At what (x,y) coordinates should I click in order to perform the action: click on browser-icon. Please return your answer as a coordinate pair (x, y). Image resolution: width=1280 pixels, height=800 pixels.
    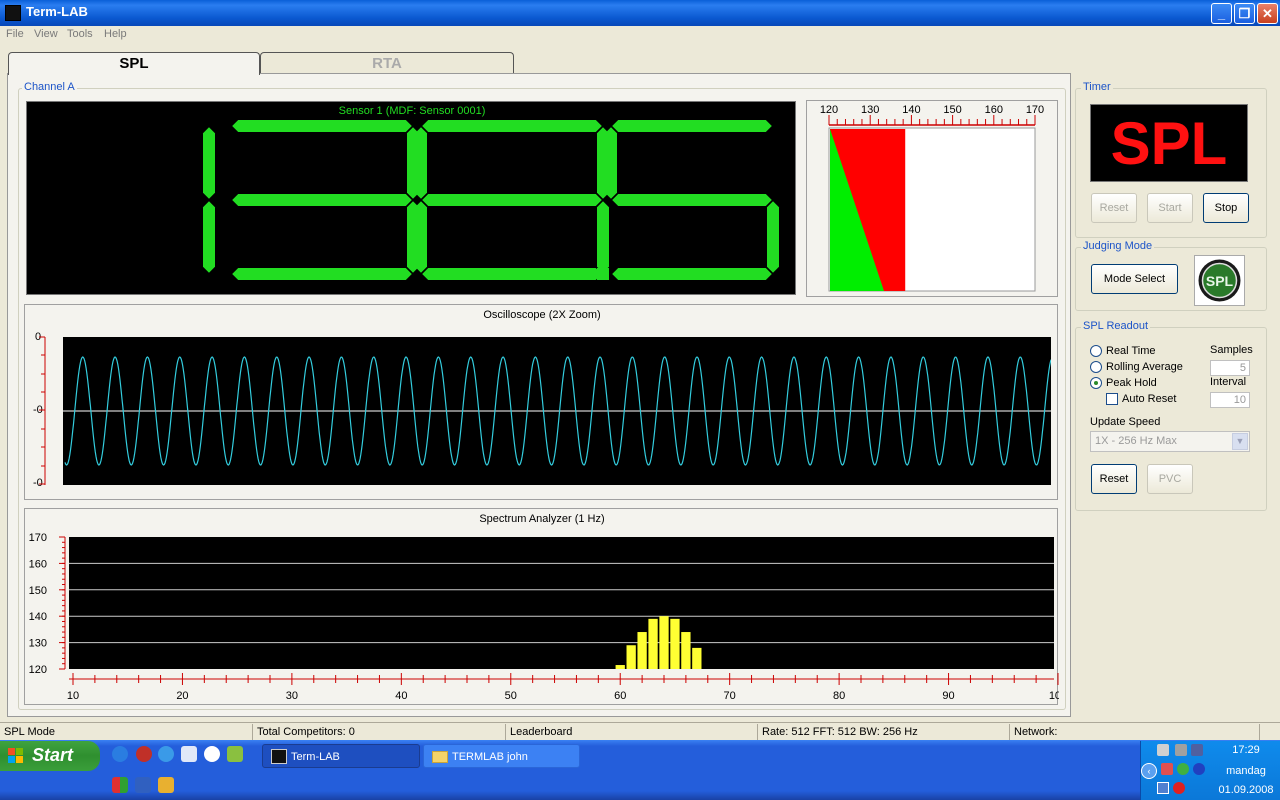
    Looking at the image, I should click on (166, 754).